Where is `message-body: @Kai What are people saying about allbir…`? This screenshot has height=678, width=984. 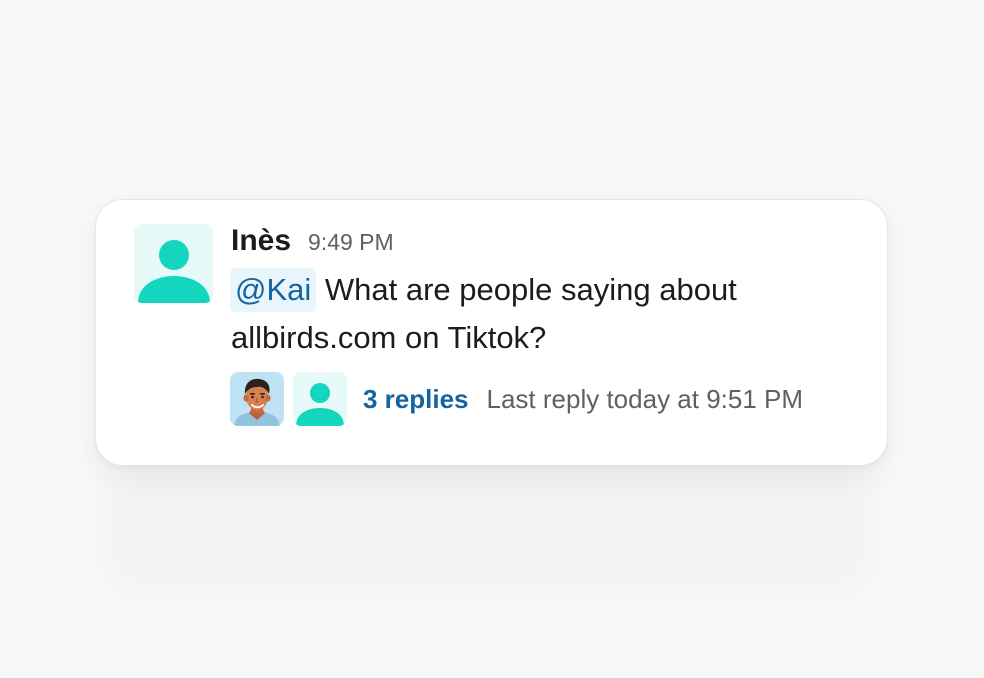 message-body: @Kai What are people saying about allbir… is located at coordinates (540, 314).